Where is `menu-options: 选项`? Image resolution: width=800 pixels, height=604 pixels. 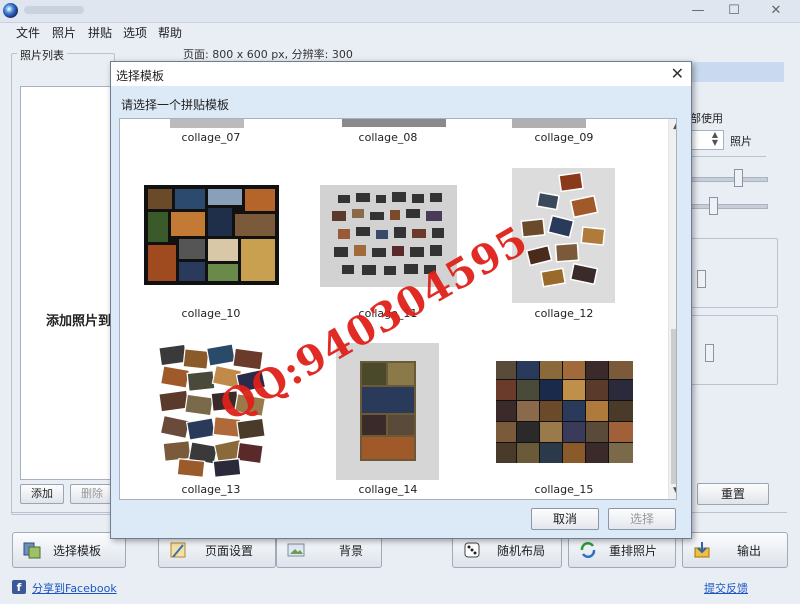 menu-options: 选项 is located at coordinates (135, 32).